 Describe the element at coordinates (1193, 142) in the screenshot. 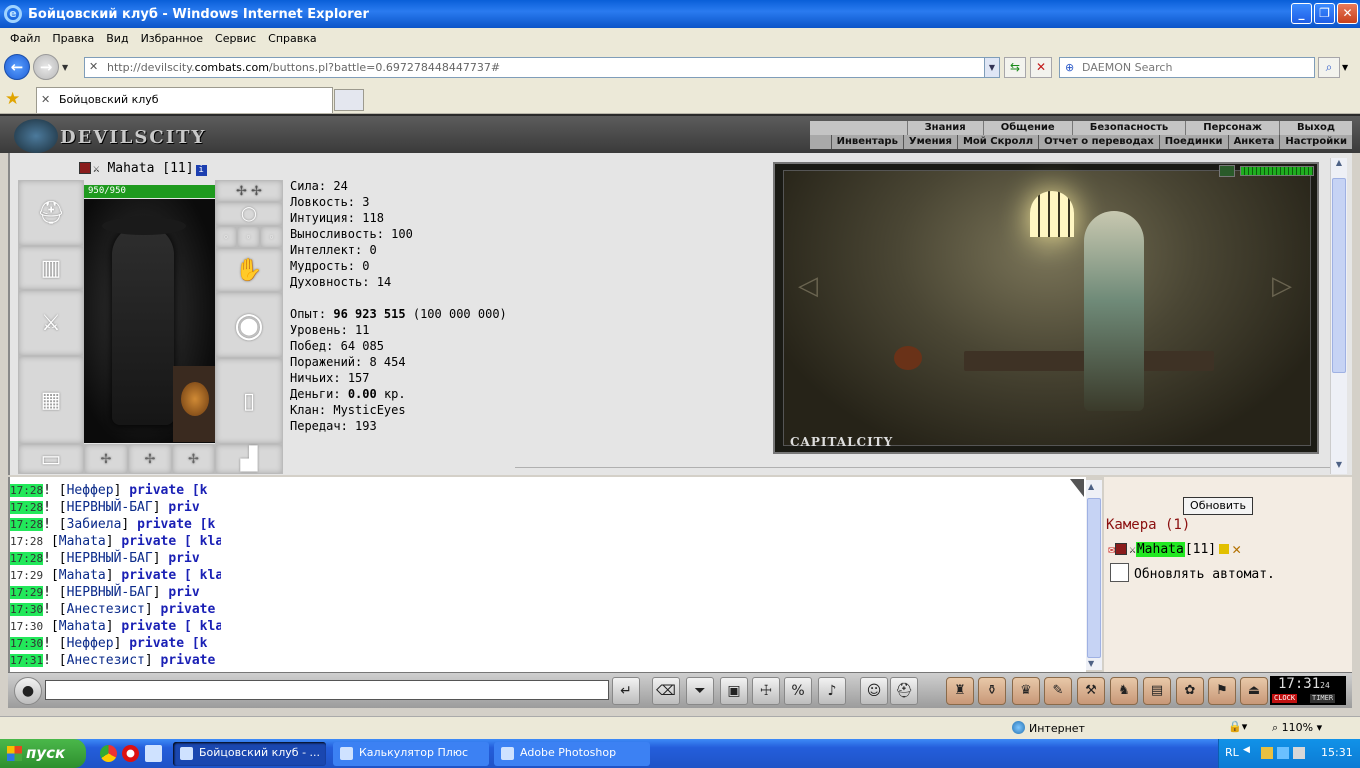

I see `nav-duels: Поединки` at that location.